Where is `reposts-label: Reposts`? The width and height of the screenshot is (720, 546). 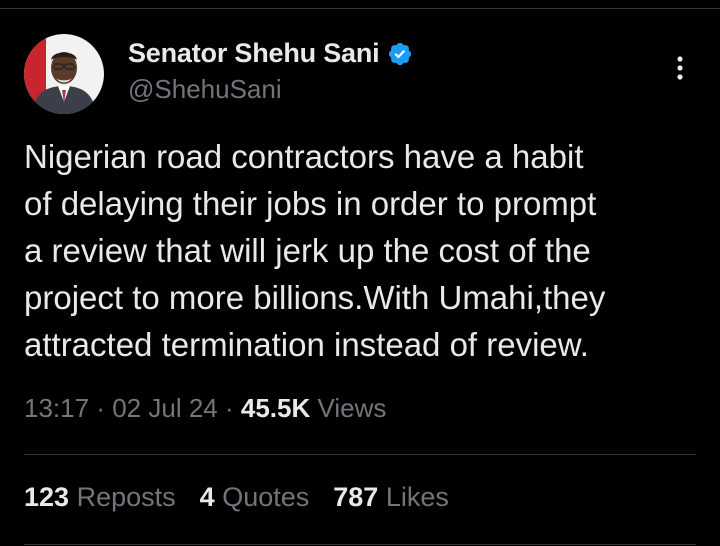 reposts-label: Reposts is located at coordinates (126, 497).